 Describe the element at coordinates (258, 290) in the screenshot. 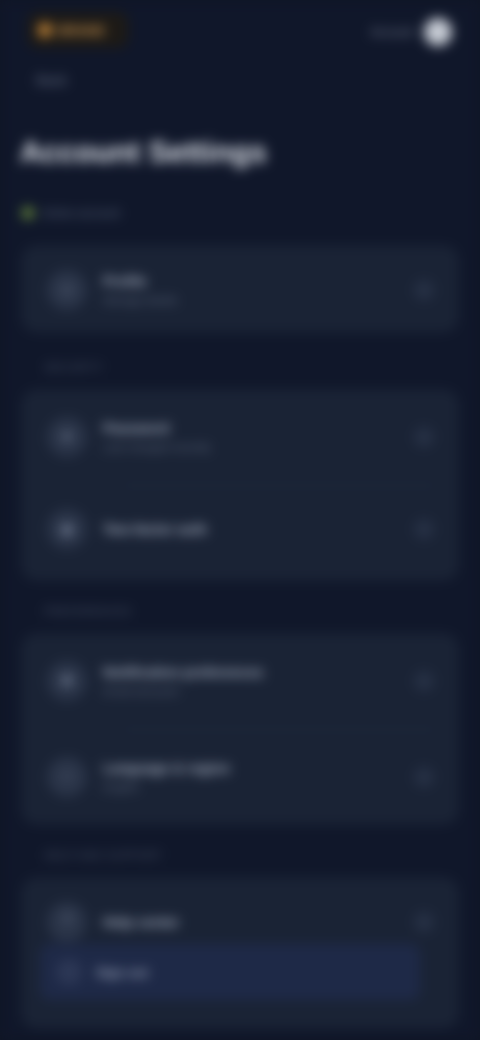

I see `row-text: Profile Manage details` at that location.